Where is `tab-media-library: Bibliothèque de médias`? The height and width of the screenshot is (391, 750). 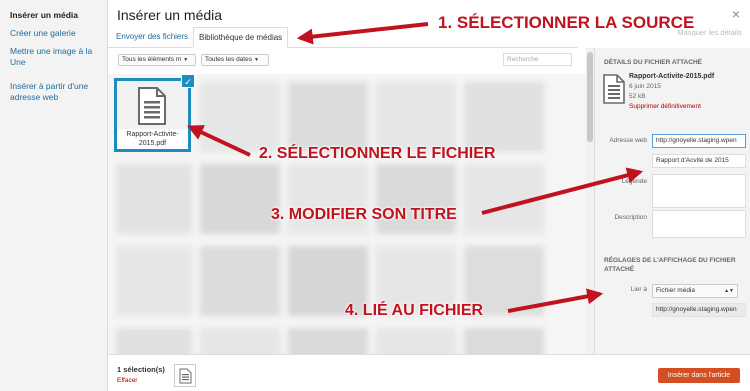 tab-media-library: Bibliothèque de médias is located at coordinates (241, 37).